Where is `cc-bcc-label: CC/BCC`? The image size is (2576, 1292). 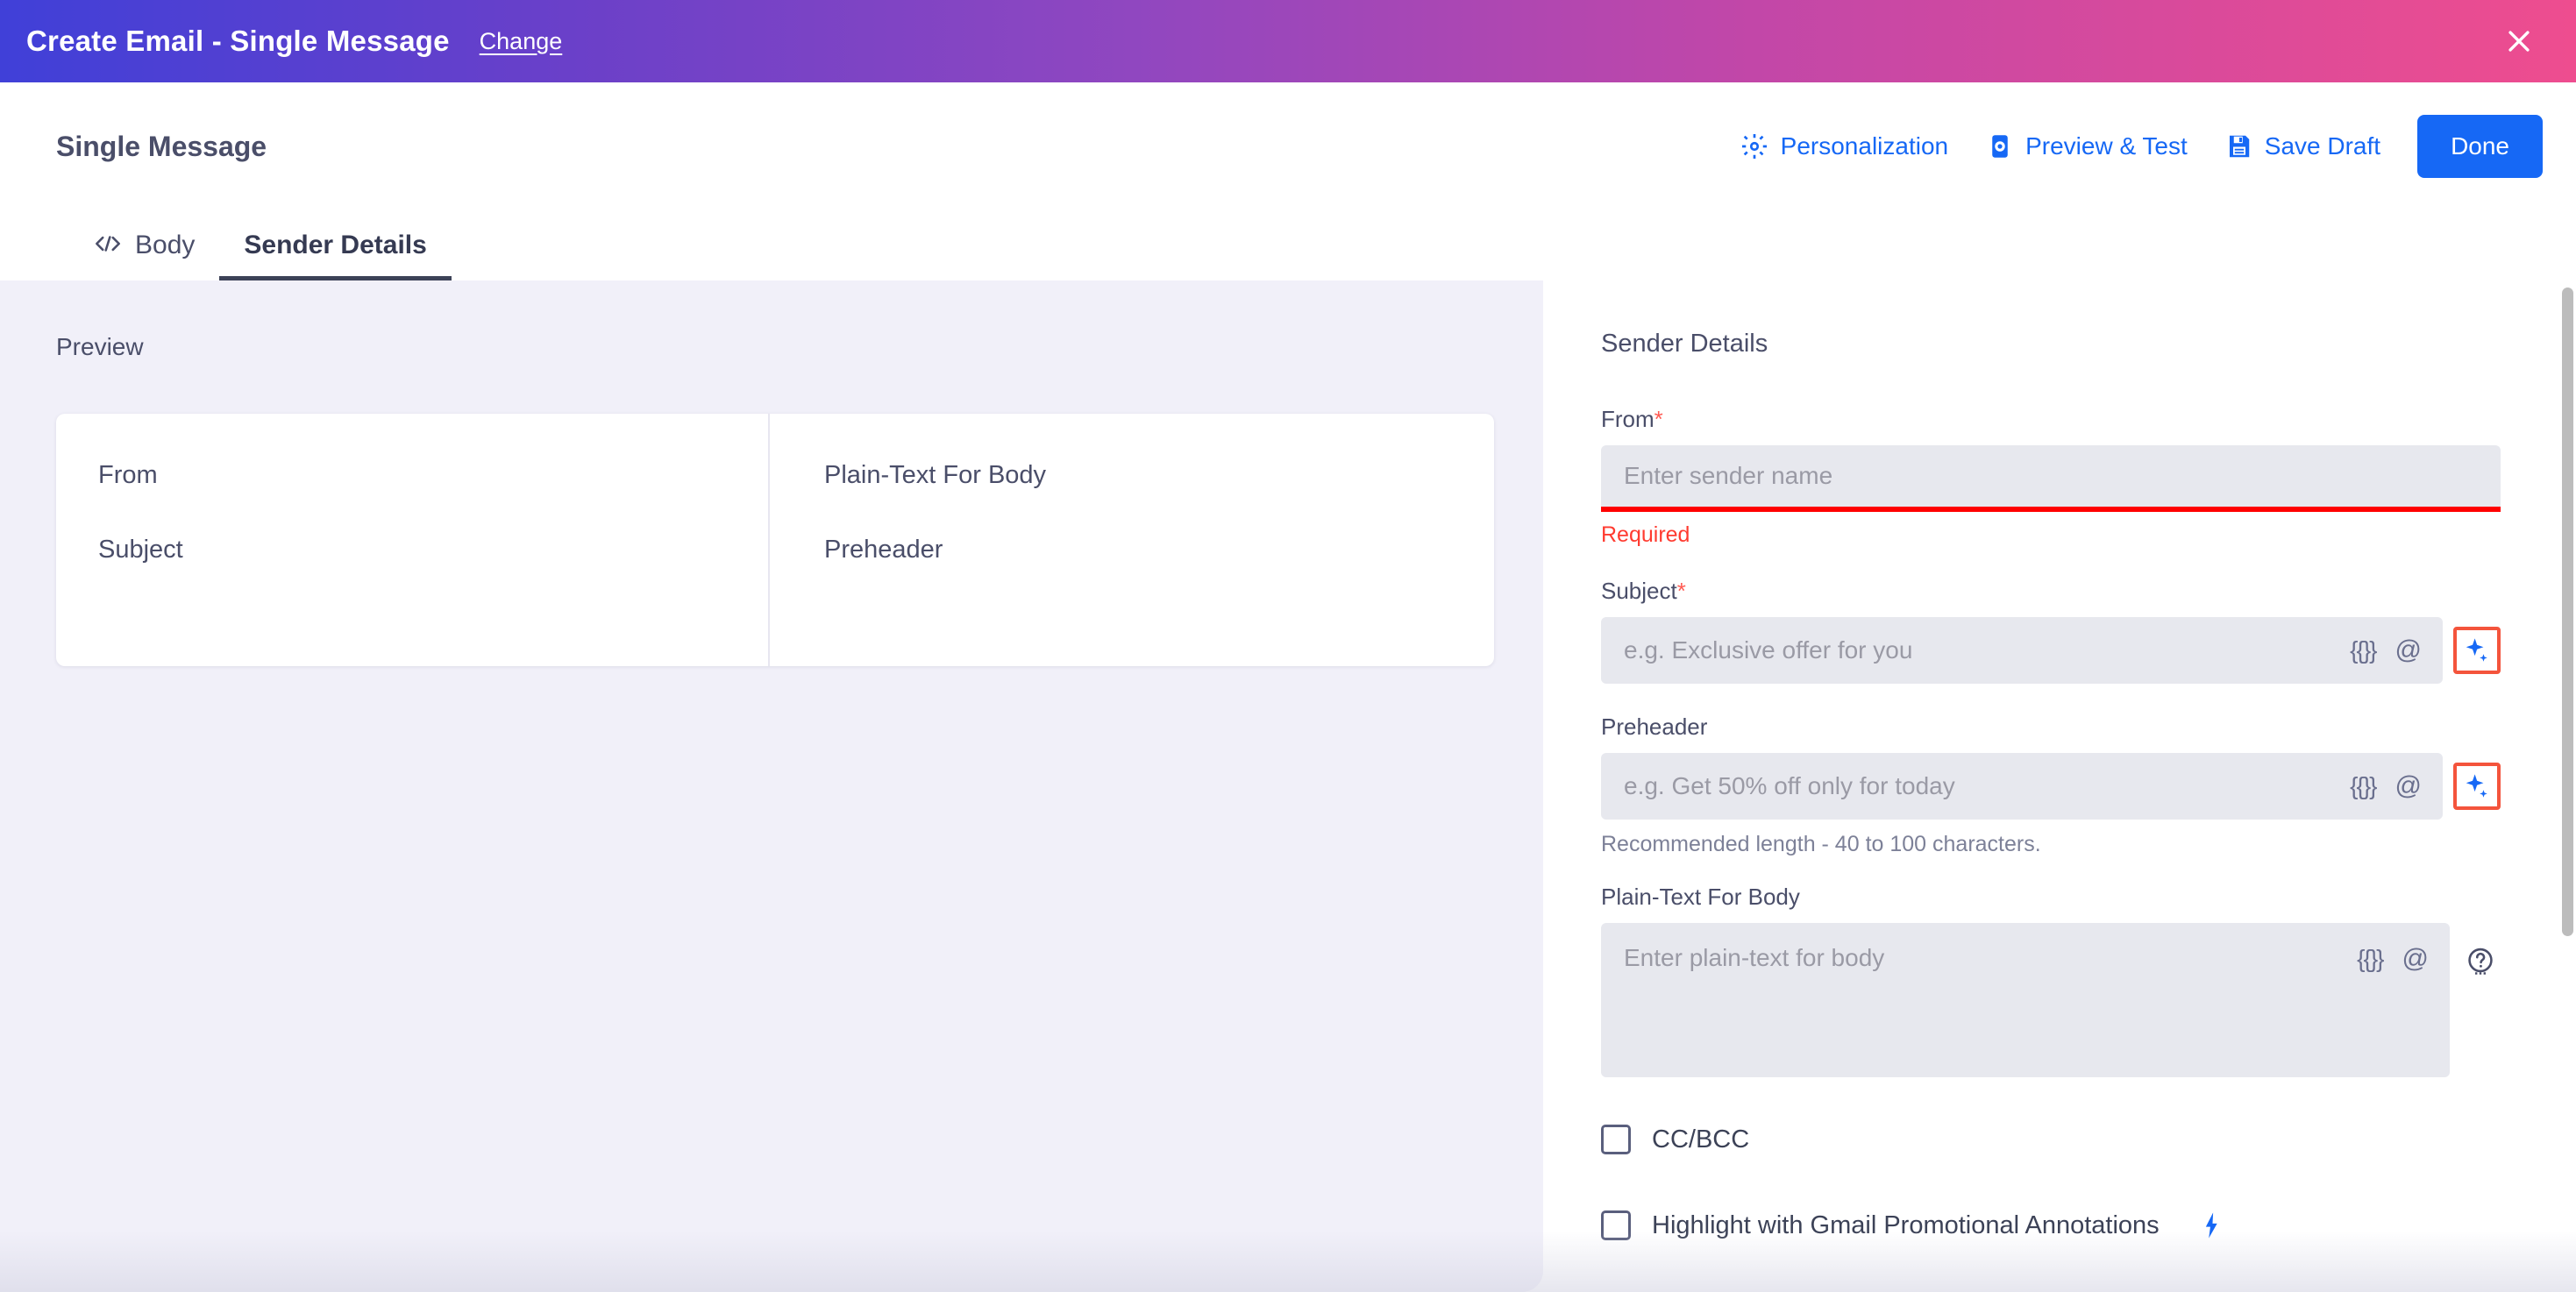
cc-bcc-label: CC/BCC is located at coordinates (1701, 1139).